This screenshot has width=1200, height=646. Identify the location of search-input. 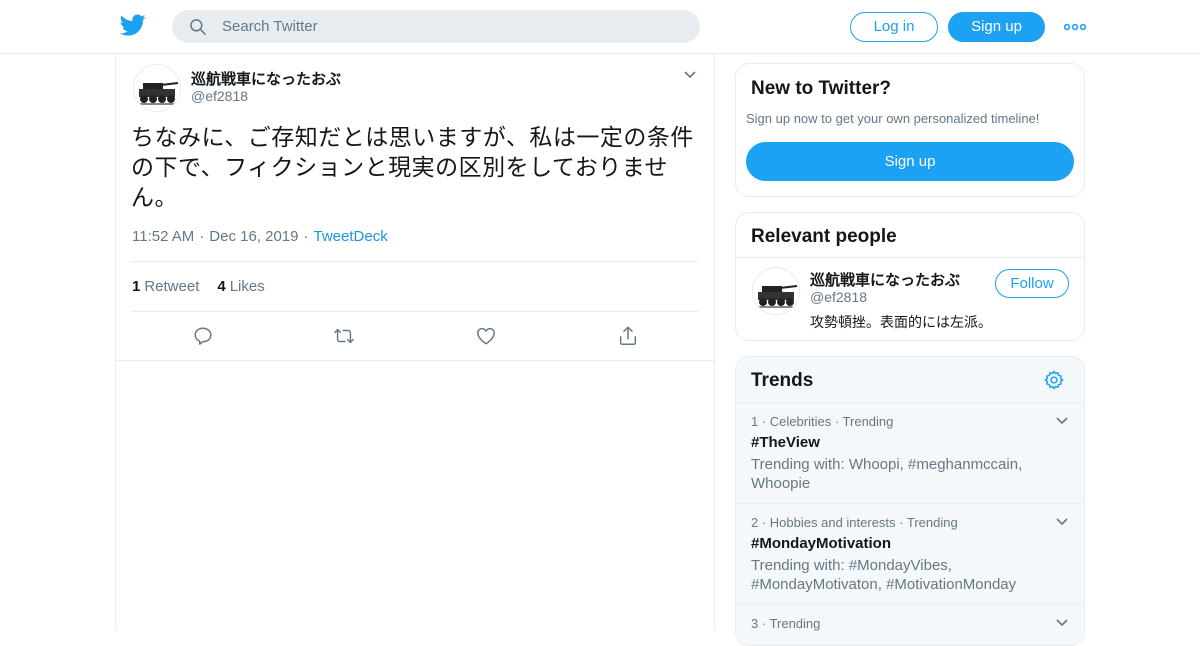
(452, 26).